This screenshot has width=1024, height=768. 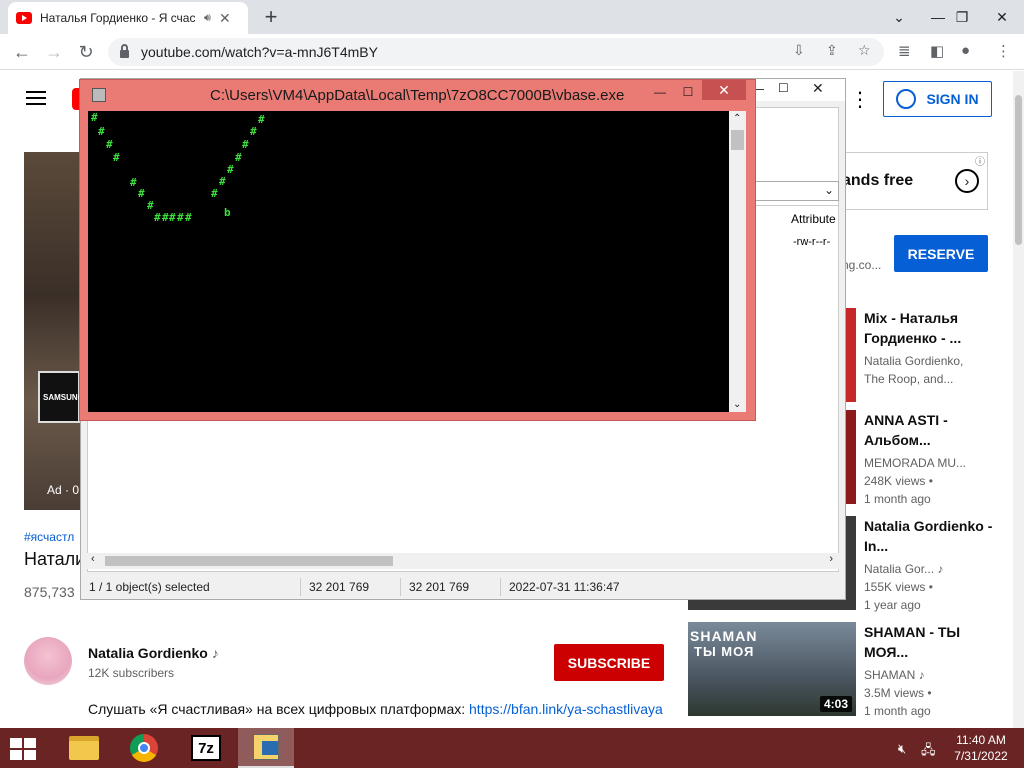 What do you see at coordinates (566, 709) in the screenshot?
I see `description-link: https://bfan.link/ya-schastlivaya` at bounding box center [566, 709].